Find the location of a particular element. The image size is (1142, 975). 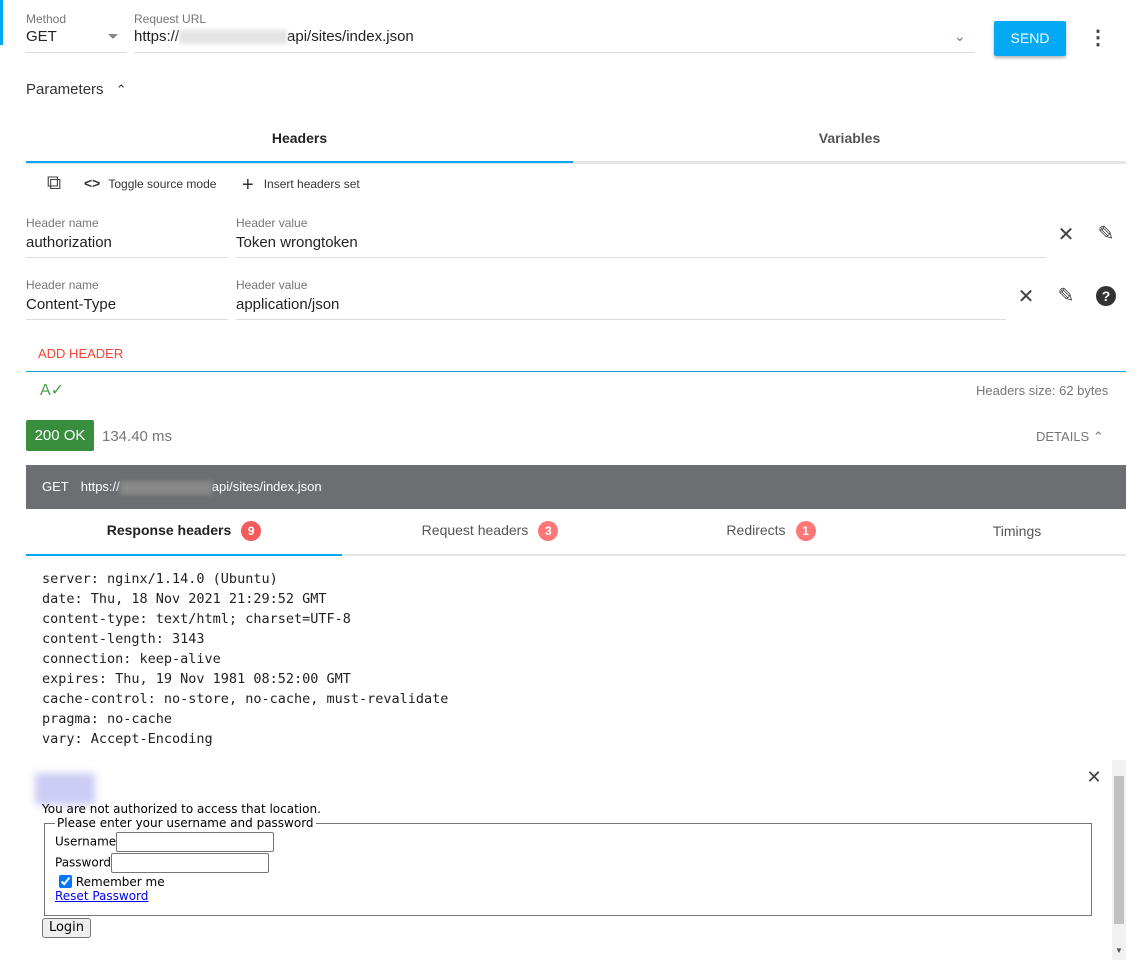

username-input is located at coordinates (195, 842).